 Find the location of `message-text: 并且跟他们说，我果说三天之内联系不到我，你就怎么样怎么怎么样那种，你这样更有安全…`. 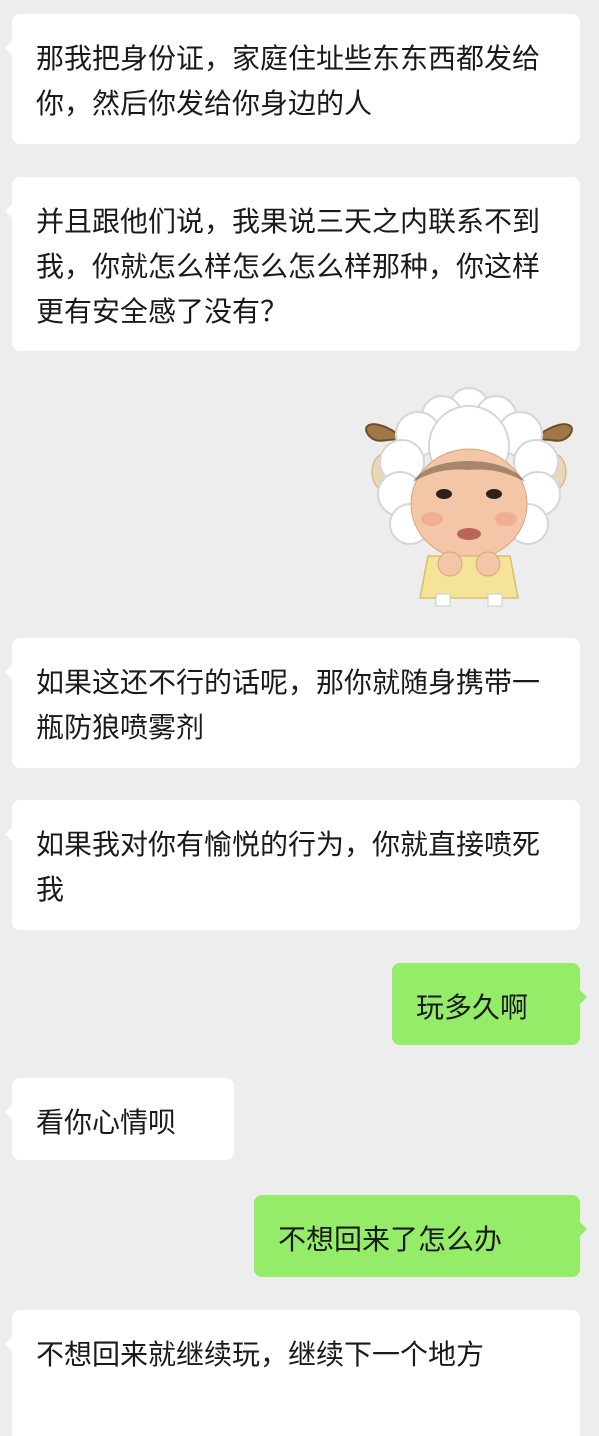

message-text: 并且跟他们说，我果说三天之内联系不到我，你就怎么样怎么怎么样那种，你这样更有安全… is located at coordinates (288, 266).